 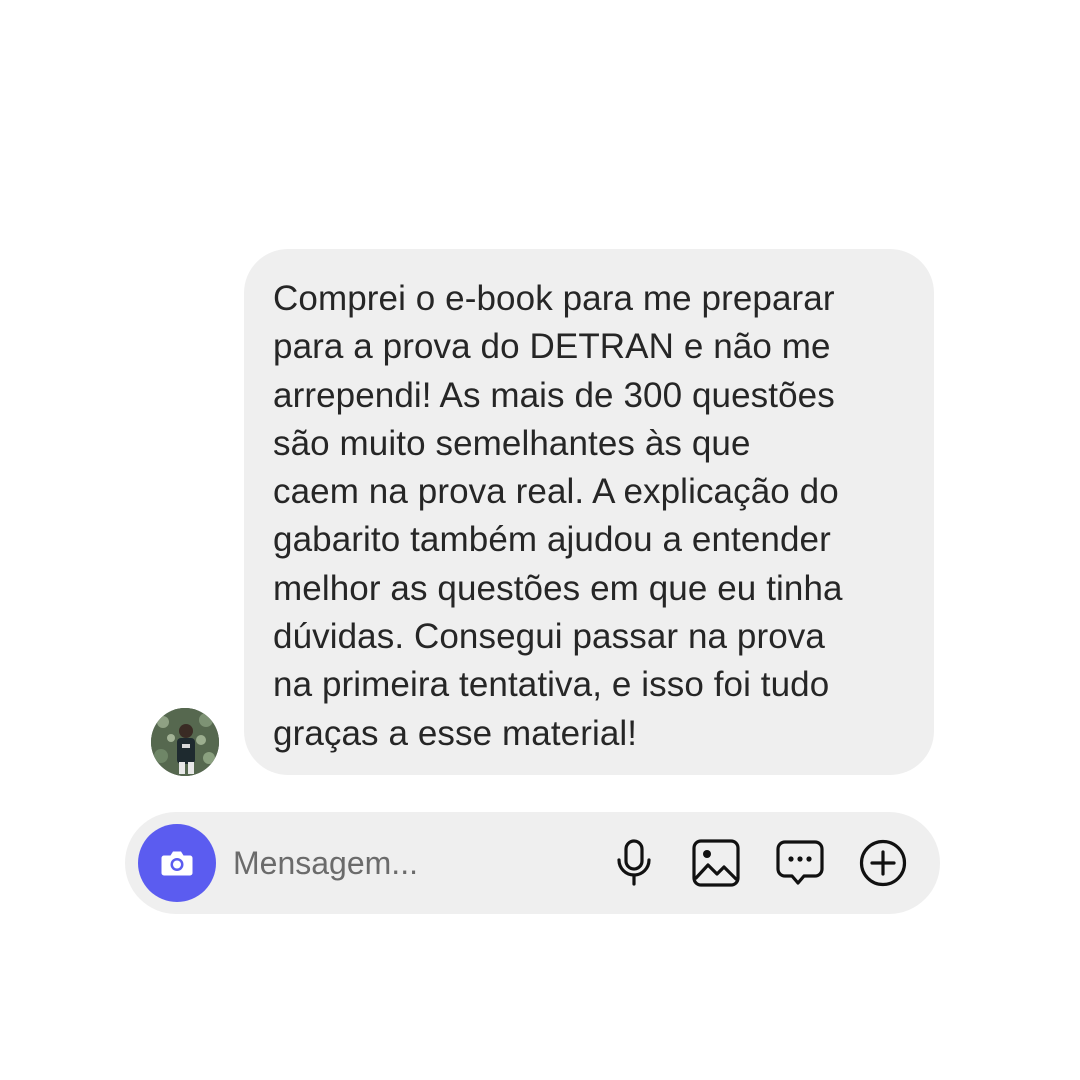 I want to click on message-line: caem na prova real. A explicação do, so click(x=556, y=492).